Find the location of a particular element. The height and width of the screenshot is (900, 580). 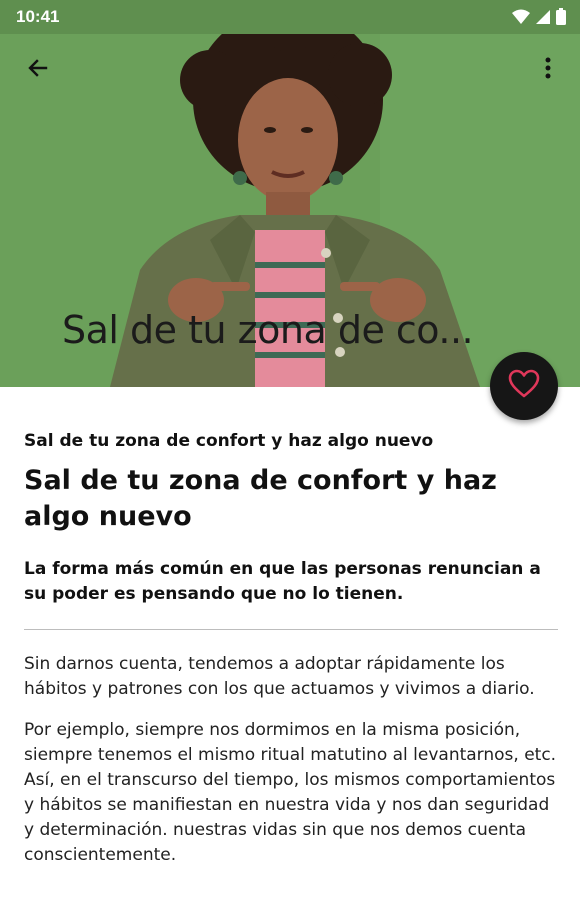

wifi-icon is located at coordinates (521, 19).